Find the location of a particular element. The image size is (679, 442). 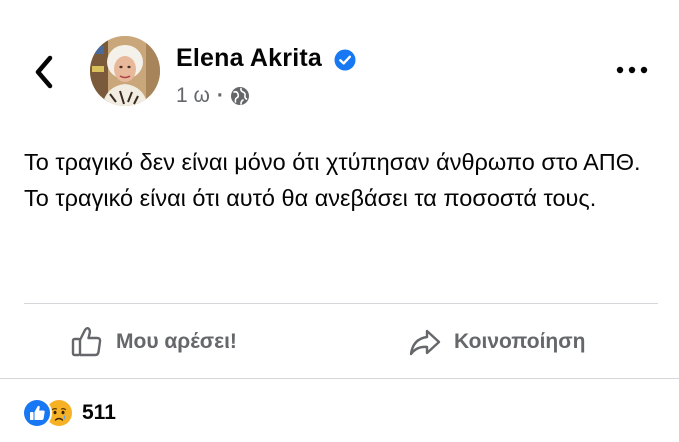

more-options-button is located at coordinates (632, 70).